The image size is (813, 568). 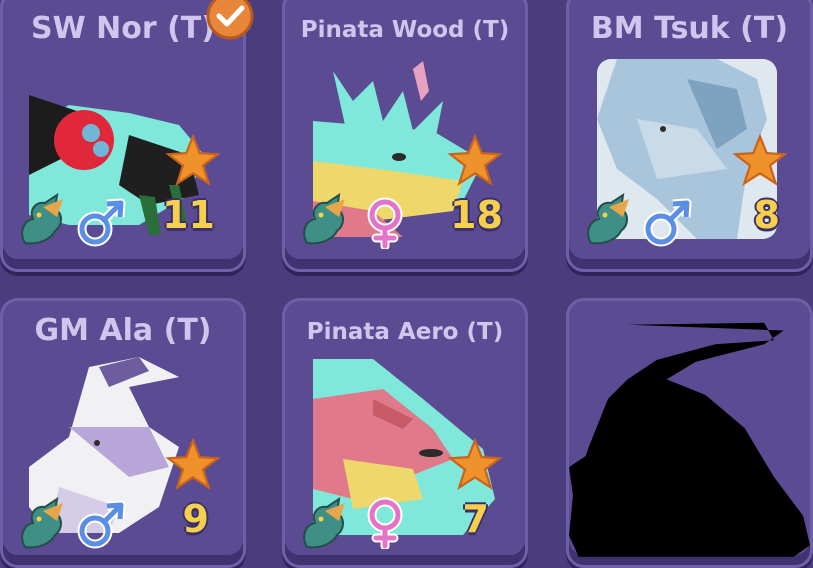 What do you see at coordinates (475, 519) in the screenshot?
I see `pet-level: 7` at bounding box center [475, 519].